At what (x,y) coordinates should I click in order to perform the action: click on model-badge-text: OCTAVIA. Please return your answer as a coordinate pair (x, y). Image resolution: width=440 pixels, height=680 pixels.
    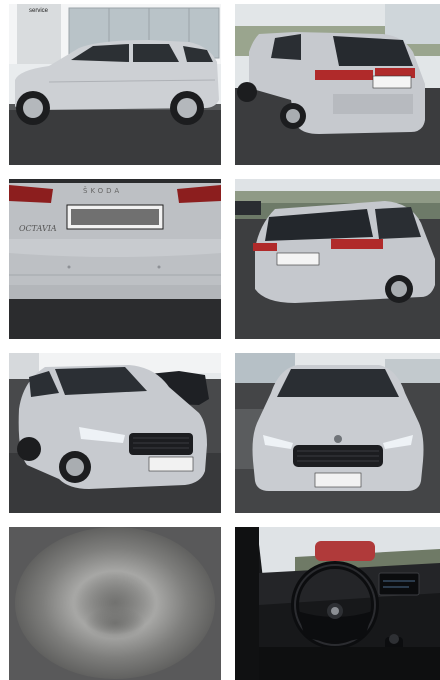
    Looking at the image, I should click on (38, 228).